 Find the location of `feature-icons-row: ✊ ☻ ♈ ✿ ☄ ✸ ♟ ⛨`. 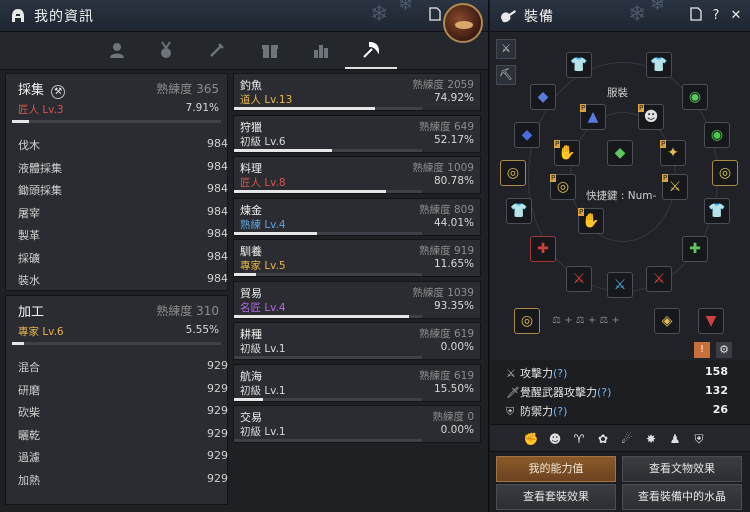

feature-icons-row: ✊ ☻ ♈ ✿ ☄ ✸ ♟ ⛨ is located at coordinates (620, 438).